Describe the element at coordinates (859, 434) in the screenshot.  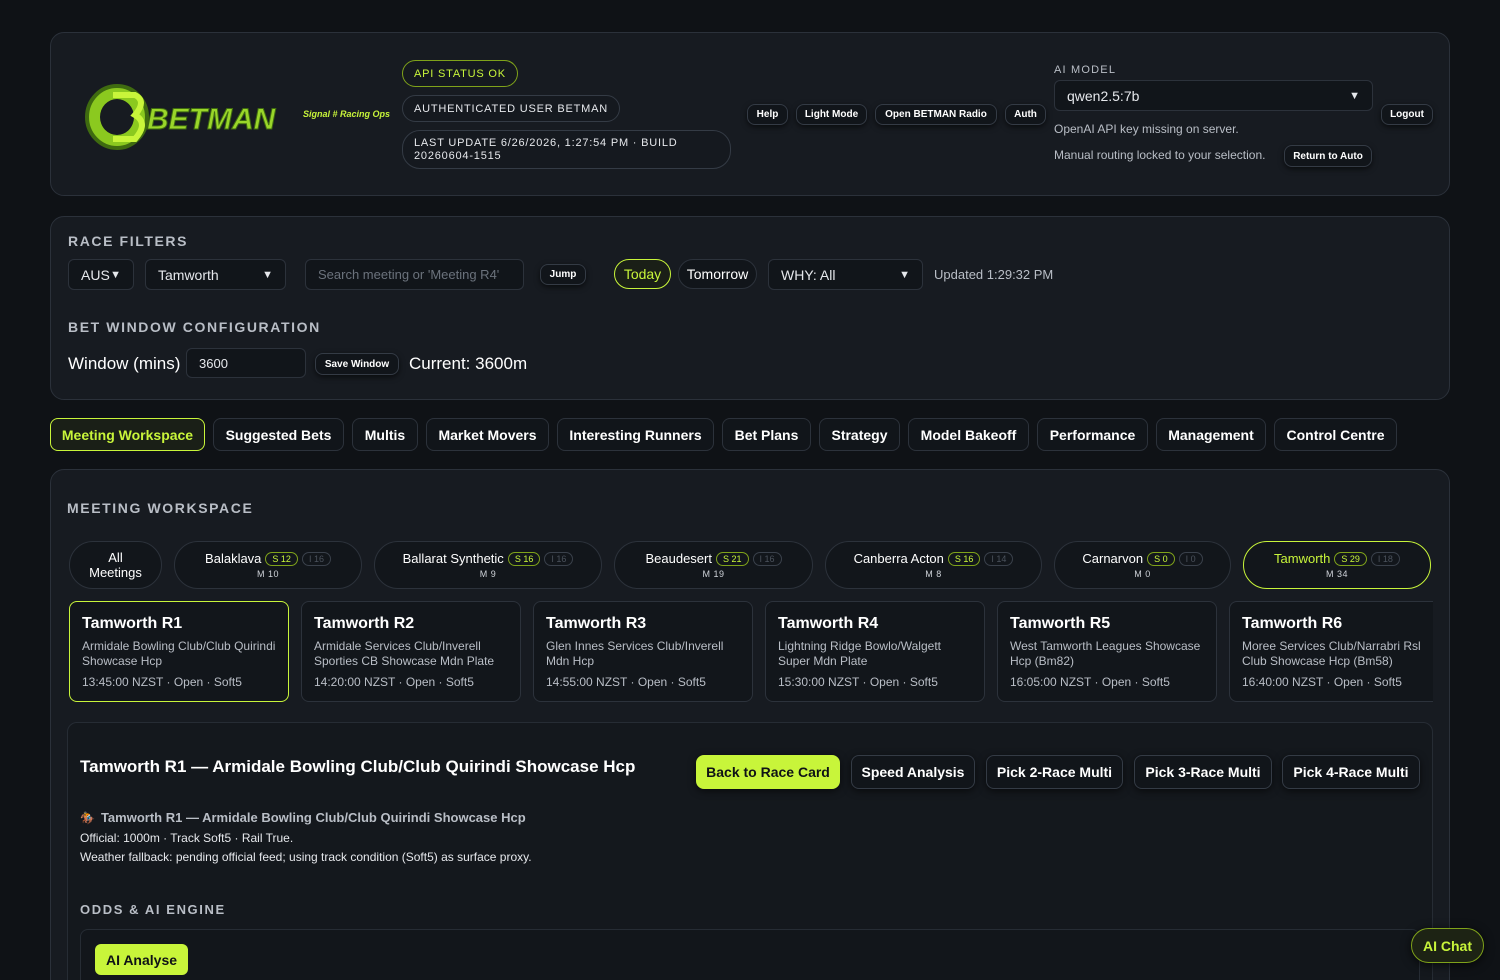
I see `tab-strategy: Strategy` at that location.